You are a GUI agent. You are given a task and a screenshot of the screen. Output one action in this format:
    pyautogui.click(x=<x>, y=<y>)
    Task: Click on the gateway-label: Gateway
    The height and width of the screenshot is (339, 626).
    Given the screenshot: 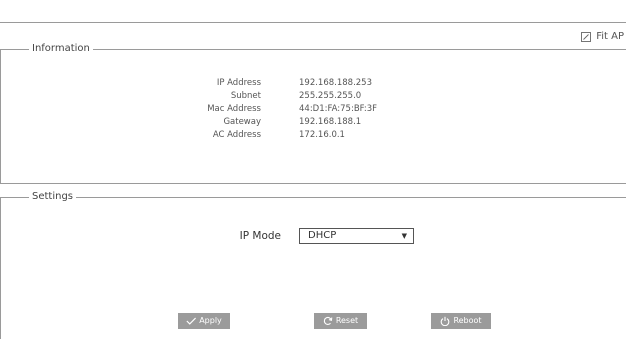 What is the action you would take?
    pyautogui.click(x=242, y=122)
    